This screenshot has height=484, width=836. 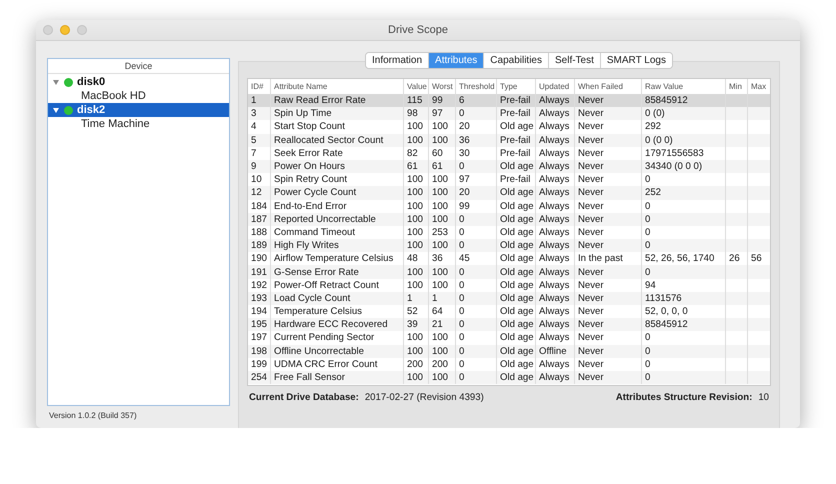 I want to click on table-row: 187 Reported Uncorrectable 100 100 0 Old age Always Never 0, so click(x=509, y=219).